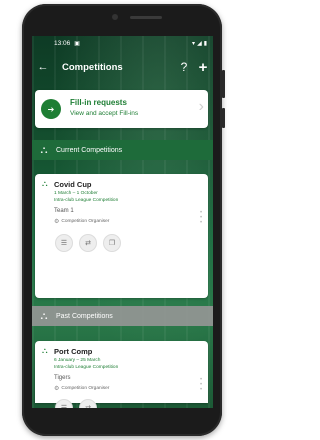 This screenshot has height=440, width=320. Describe the element at coordinates (205, 43) in the screenshot. I see `battery-icon: ▮` at that location.